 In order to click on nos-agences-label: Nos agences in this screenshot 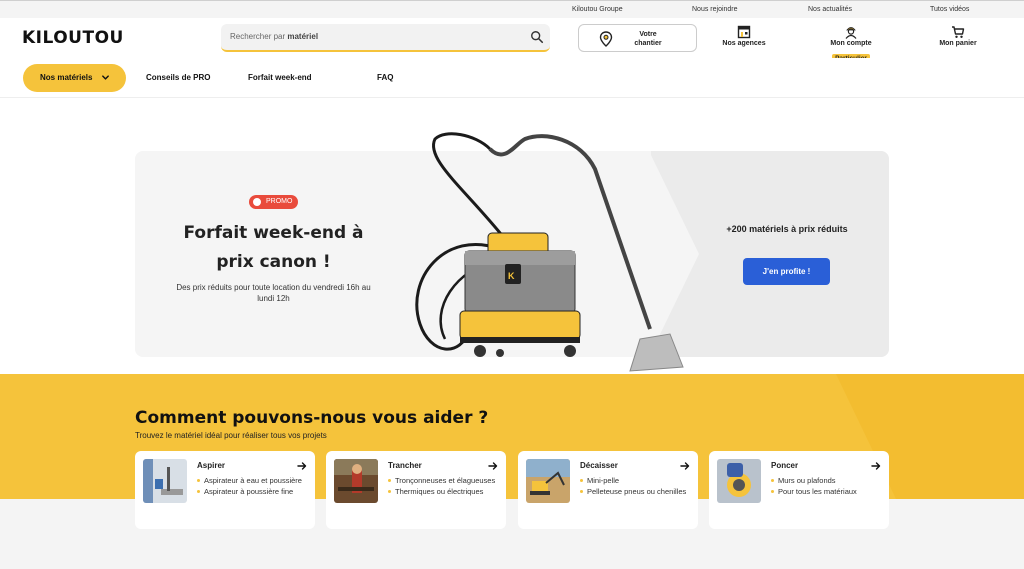, I will do `click(744, 43)`.